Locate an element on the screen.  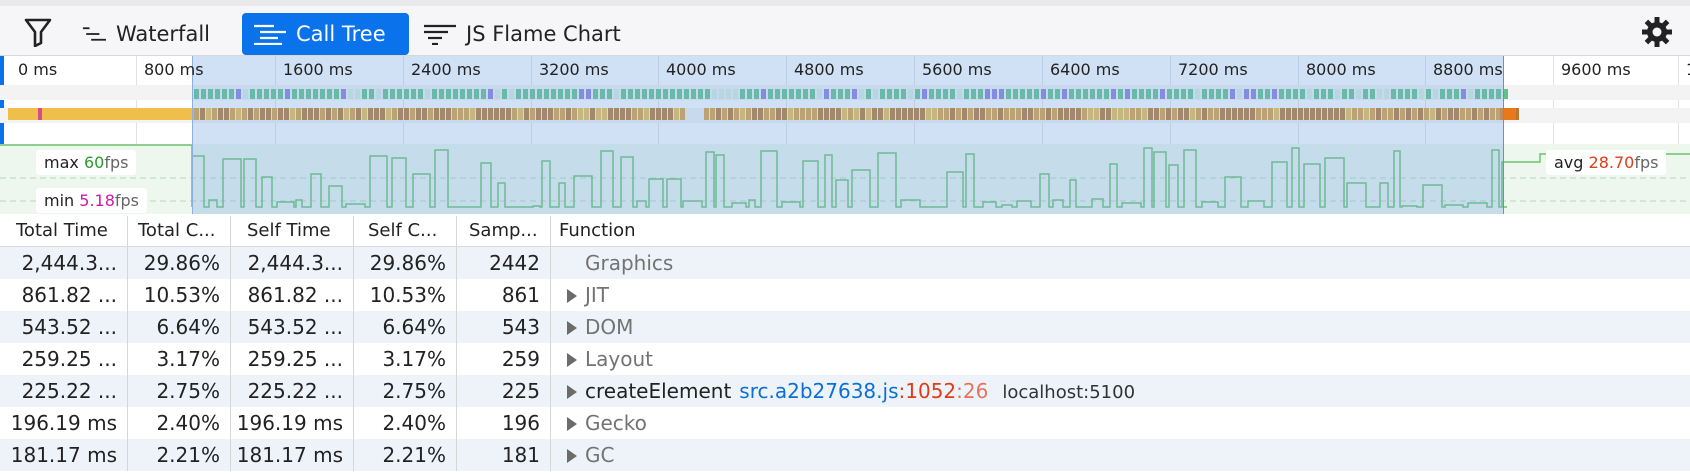
cell-function: DOM is located at coordinates (1120, 327).